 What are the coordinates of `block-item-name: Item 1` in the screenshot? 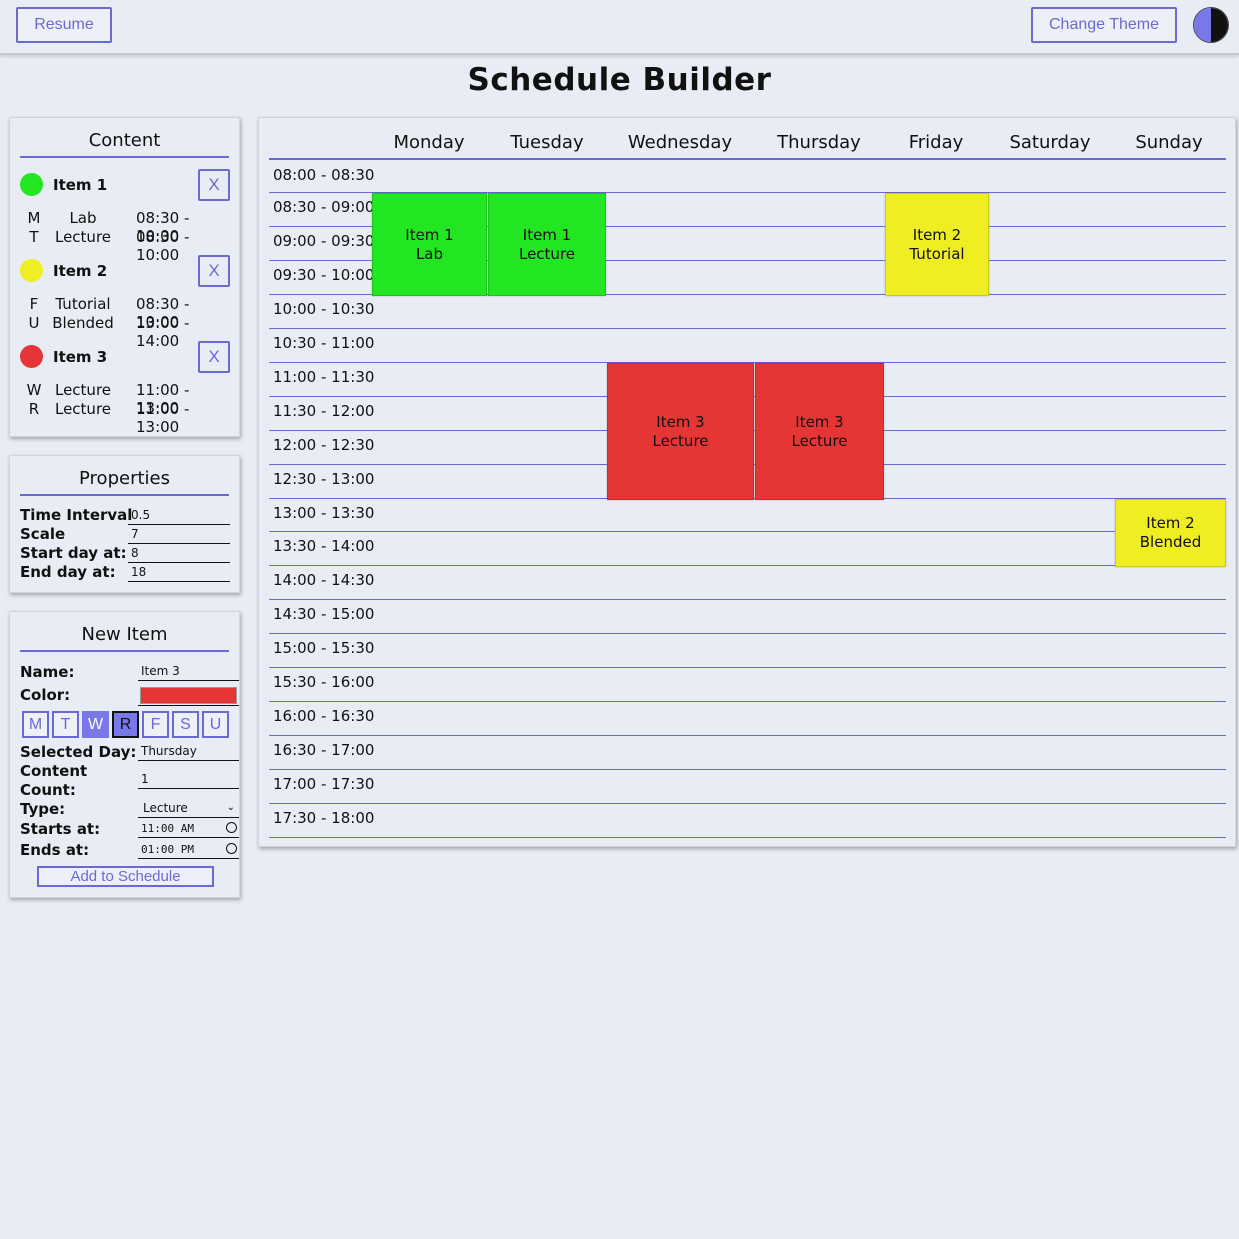 It's located at (547, 234).